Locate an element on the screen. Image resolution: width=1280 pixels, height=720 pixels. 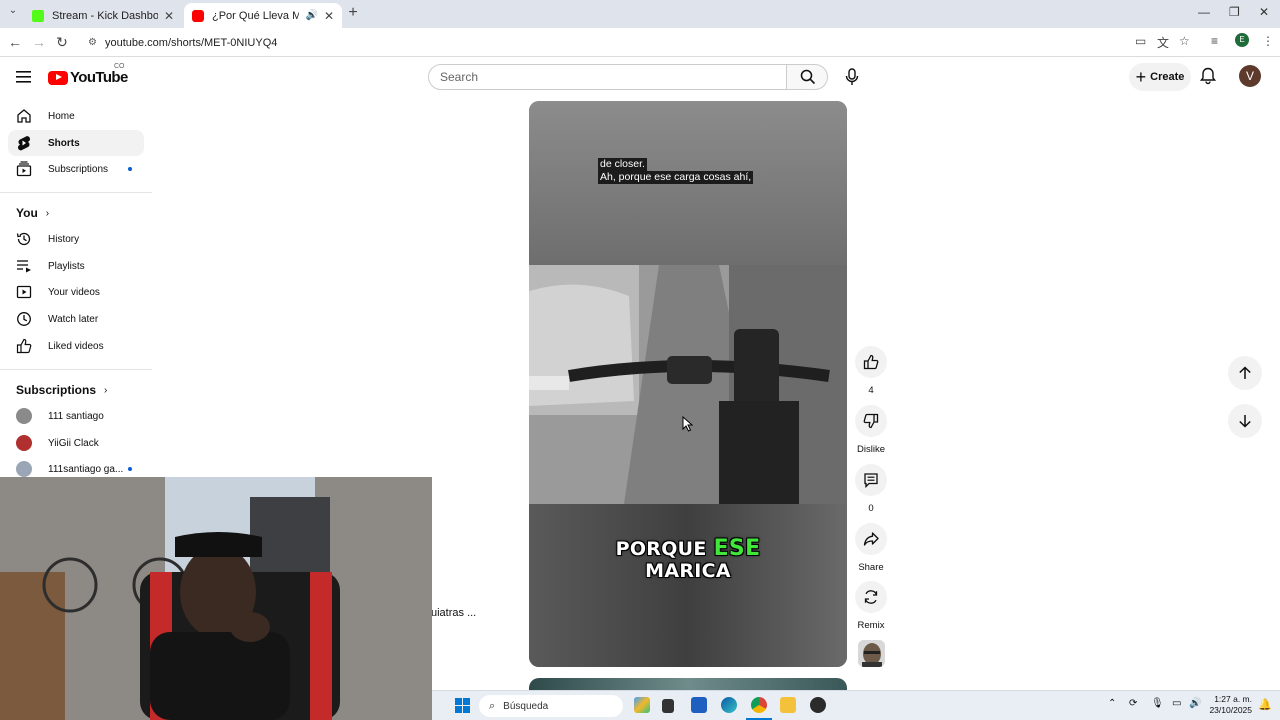
comment-icon is located at coordinates (871, 480).